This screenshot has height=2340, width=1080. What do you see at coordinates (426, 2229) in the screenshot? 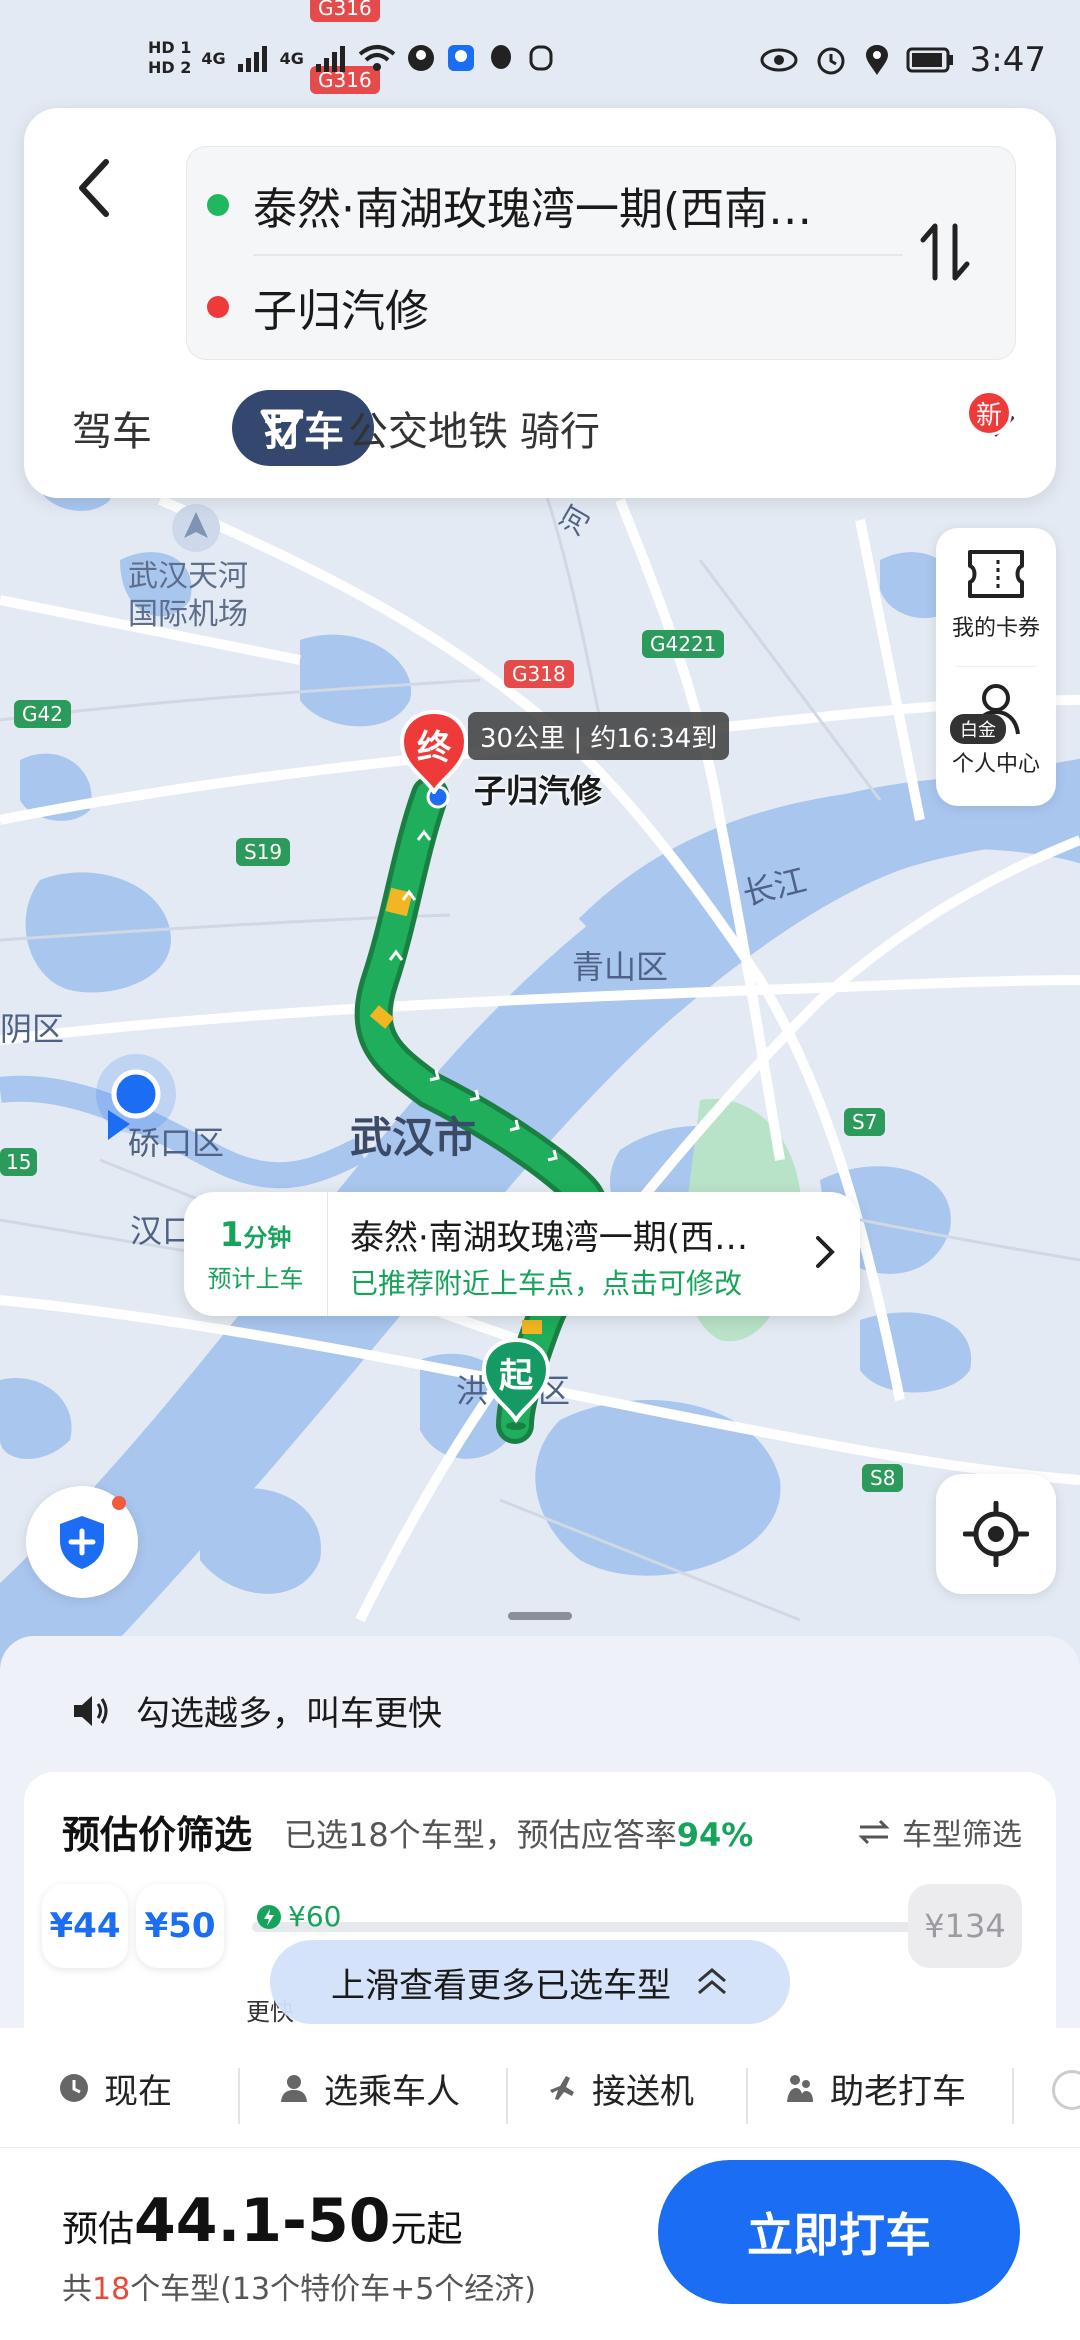
I see `estimate-suffix: 元起` at bounding box center [426, 2229].